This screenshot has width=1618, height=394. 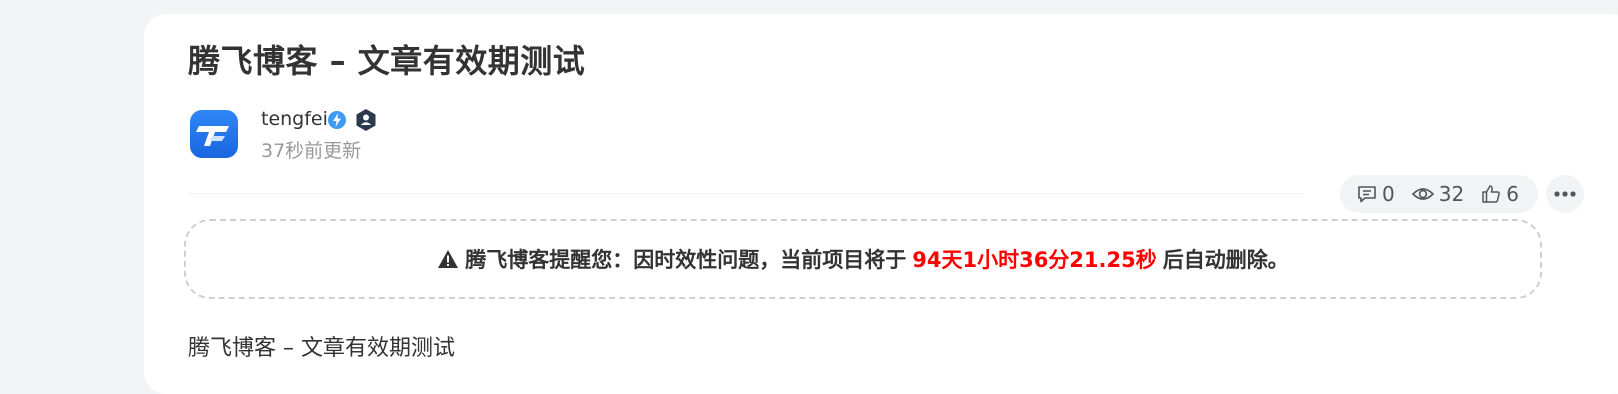 What do you see at coordinates (294, 119) in the screenshot?
I see `author-name: tengfei` at bounding box center [294, 119].